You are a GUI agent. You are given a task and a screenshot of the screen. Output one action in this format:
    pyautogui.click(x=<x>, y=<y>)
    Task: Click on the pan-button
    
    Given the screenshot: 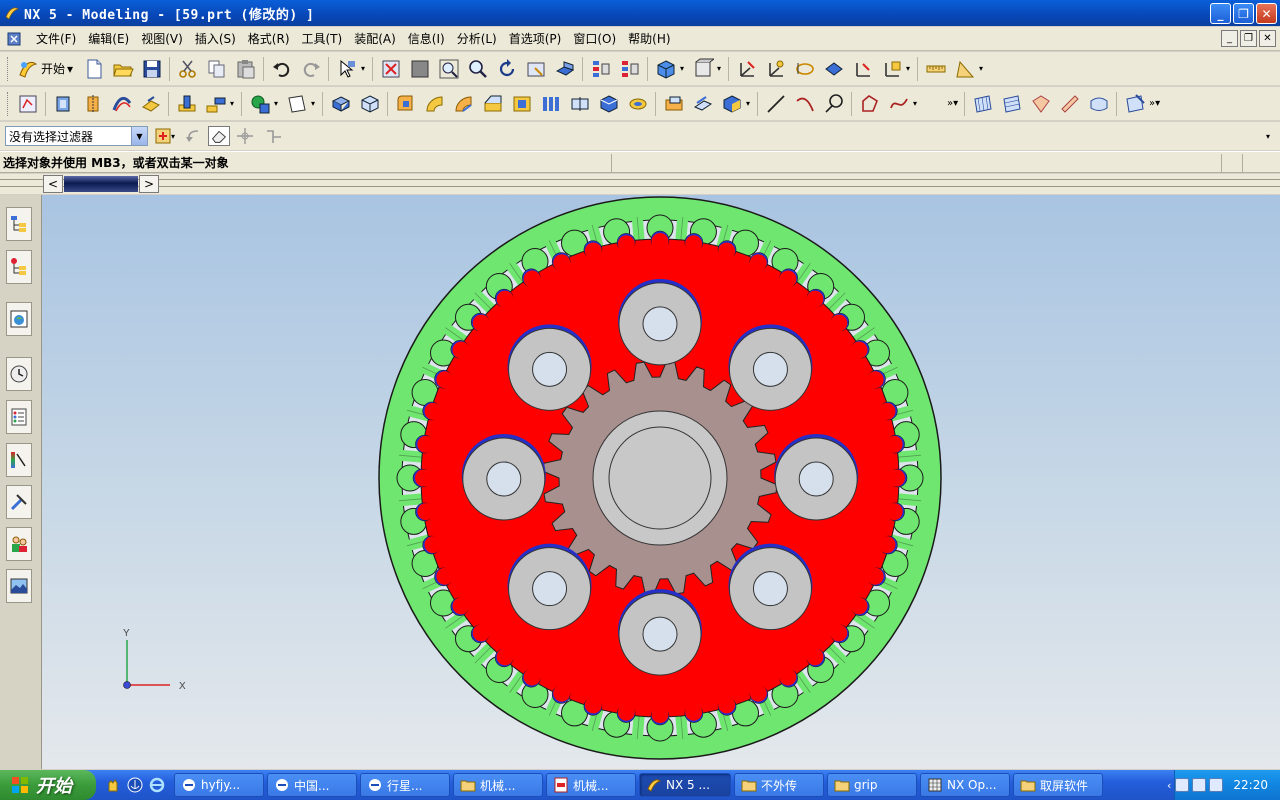 What is the action you would take?
    pyautogui.click(x=535, y=69)
    